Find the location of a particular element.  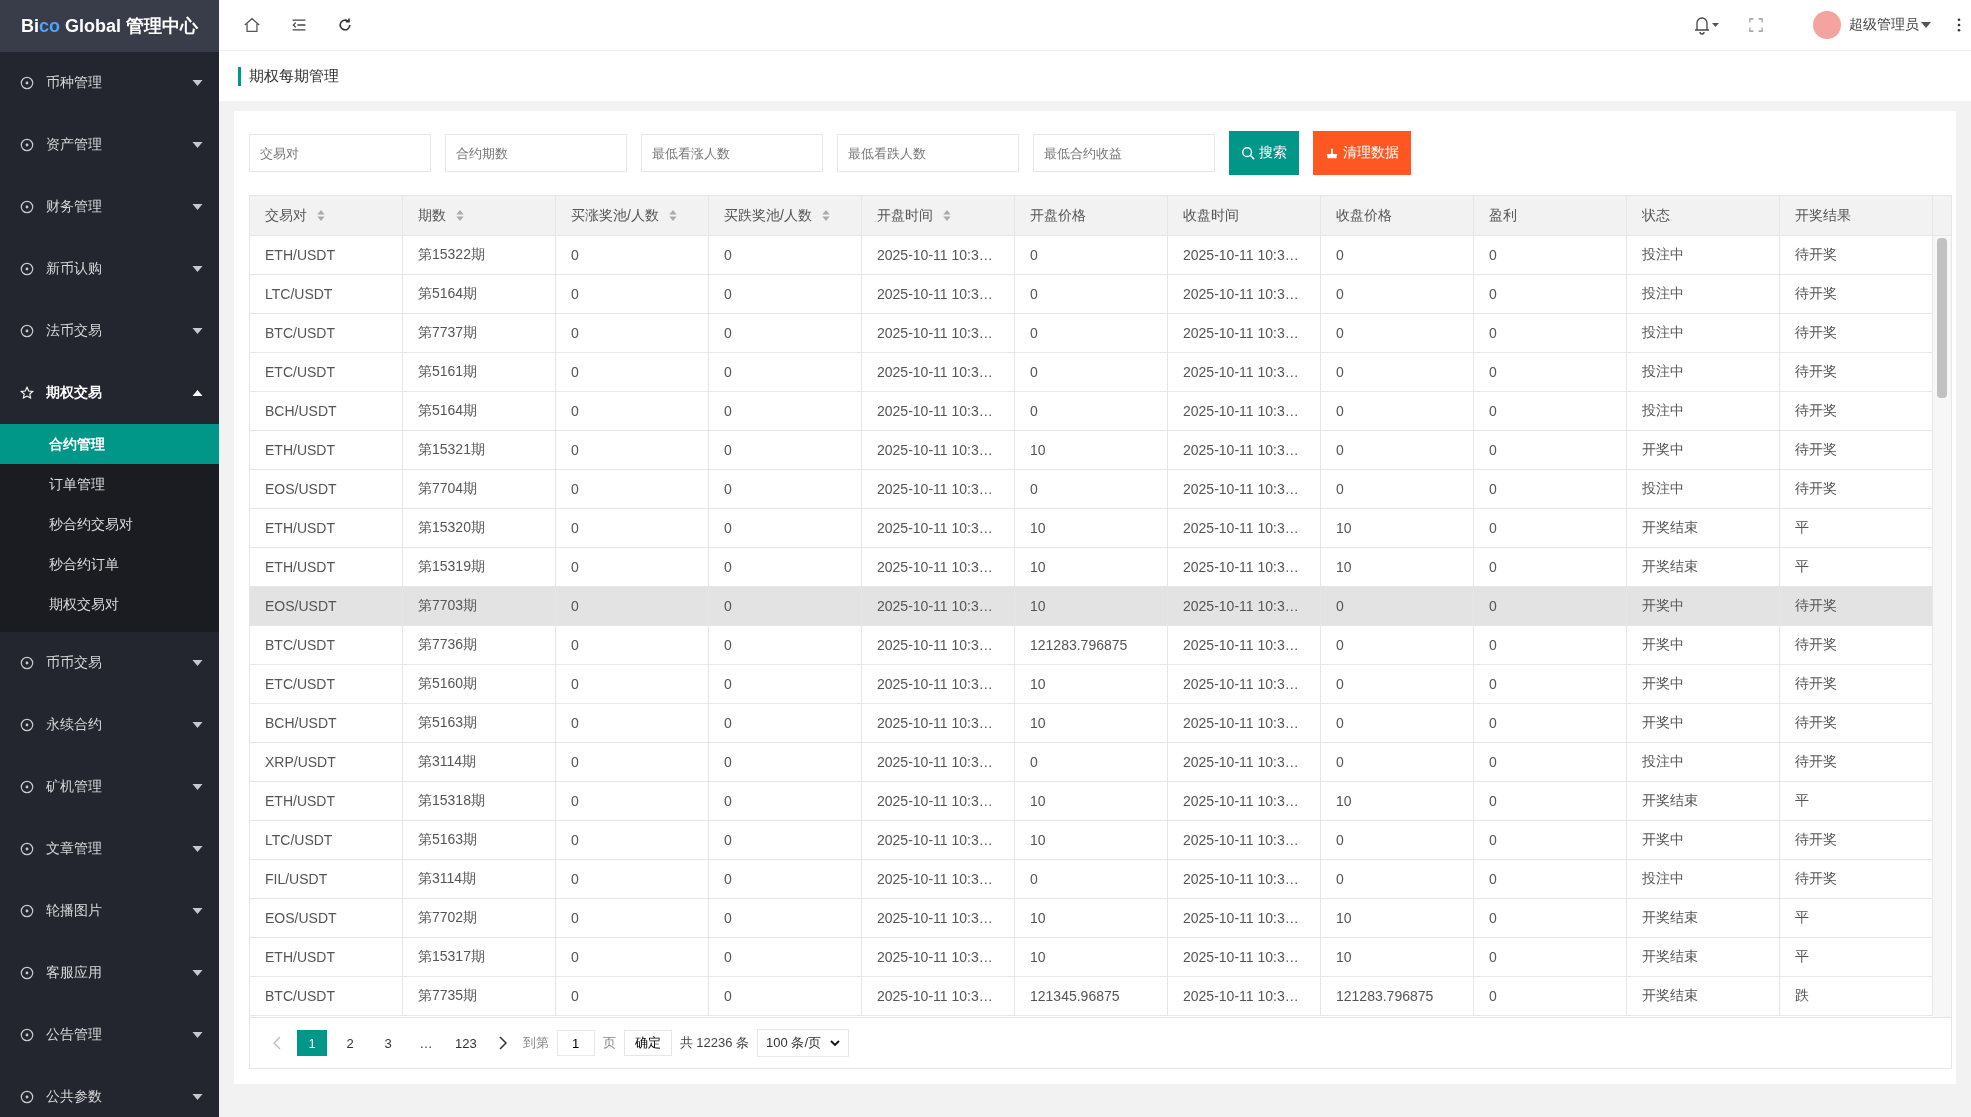

table-row: LTC/USDT 第5163期 0 0 2025-10-11 10:3… 10 2025-10-11 10:3… 0 0 开奖中 待开奖 is located at coordinates (1091, 840).